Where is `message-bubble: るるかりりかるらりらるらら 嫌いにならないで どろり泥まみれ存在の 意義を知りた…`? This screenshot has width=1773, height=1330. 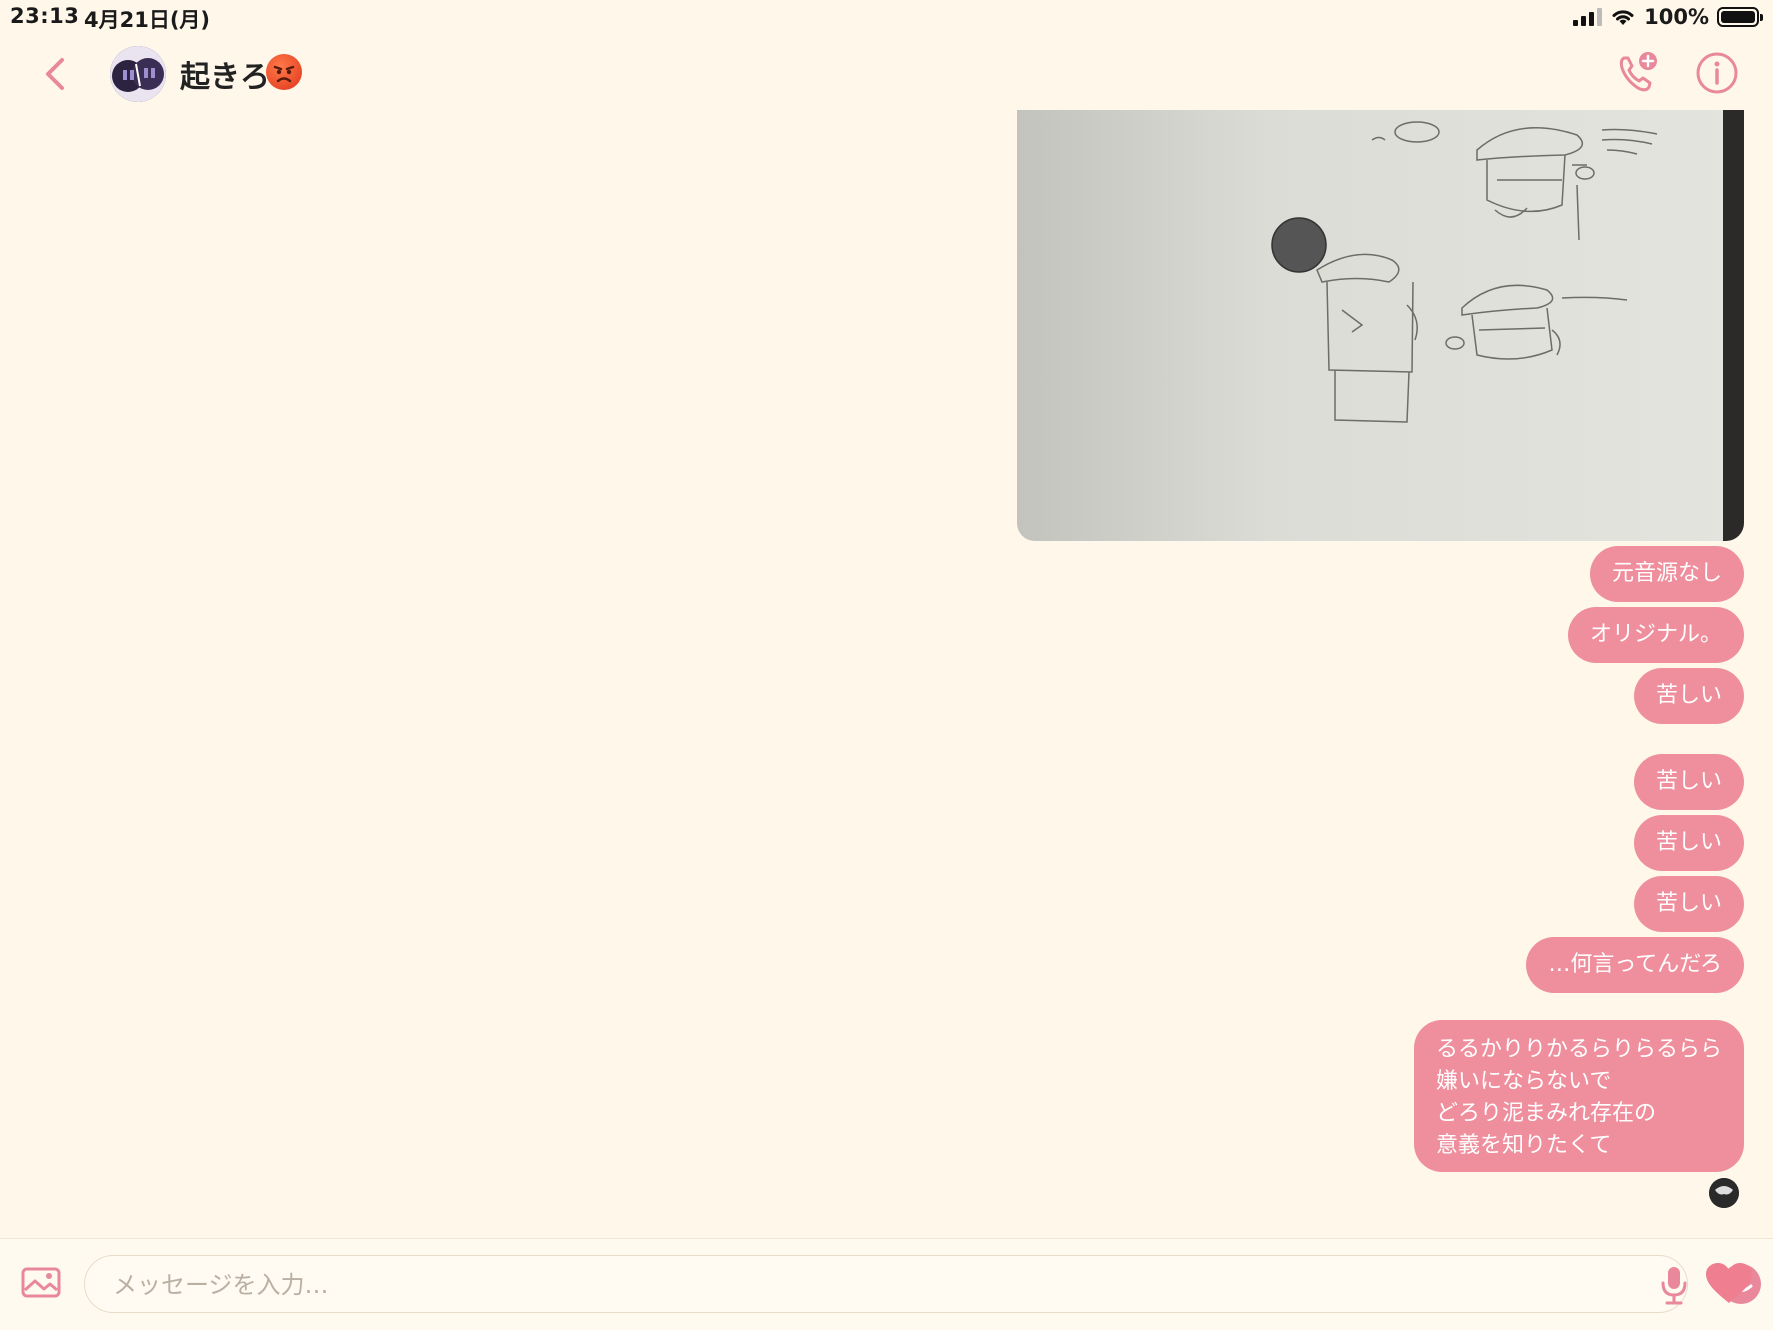
message-bubble: るるかりりかるらりらるらら 嫌いにならないで どろり泥まみれ存在の 意義を知りた… is located at coordinates (1578, 1096).